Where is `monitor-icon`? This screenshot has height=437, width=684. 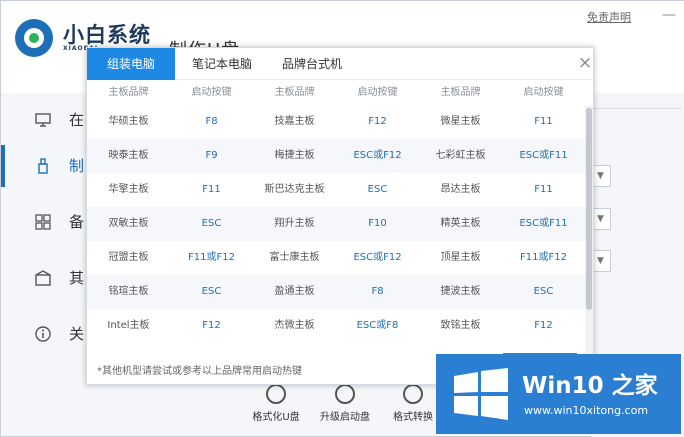
monitor-icon is located at coordinates (43, 120).